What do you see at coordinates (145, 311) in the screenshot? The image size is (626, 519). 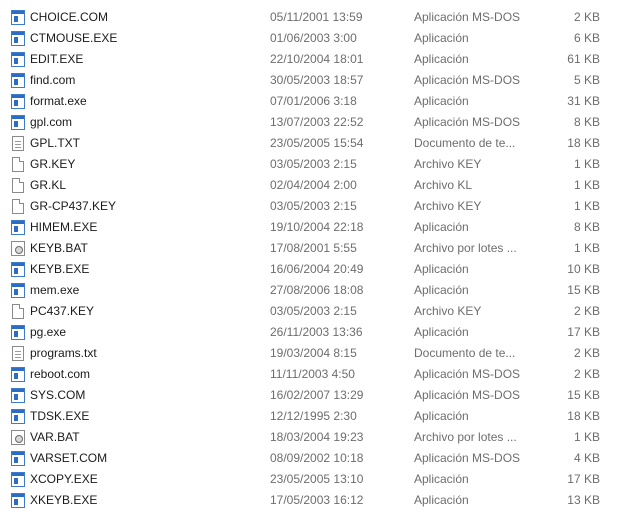 I see `file-name: PC437.KEY` at bounding box center [145, 311].